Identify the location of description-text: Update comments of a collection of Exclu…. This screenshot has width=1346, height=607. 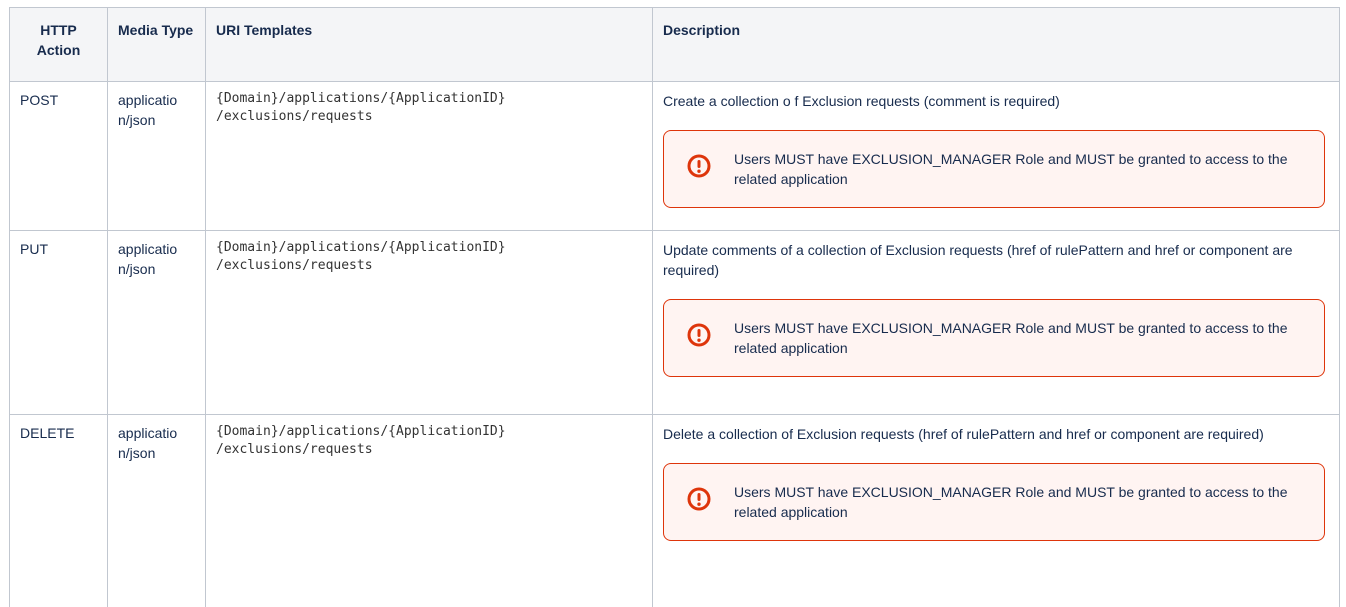
(978, 260).